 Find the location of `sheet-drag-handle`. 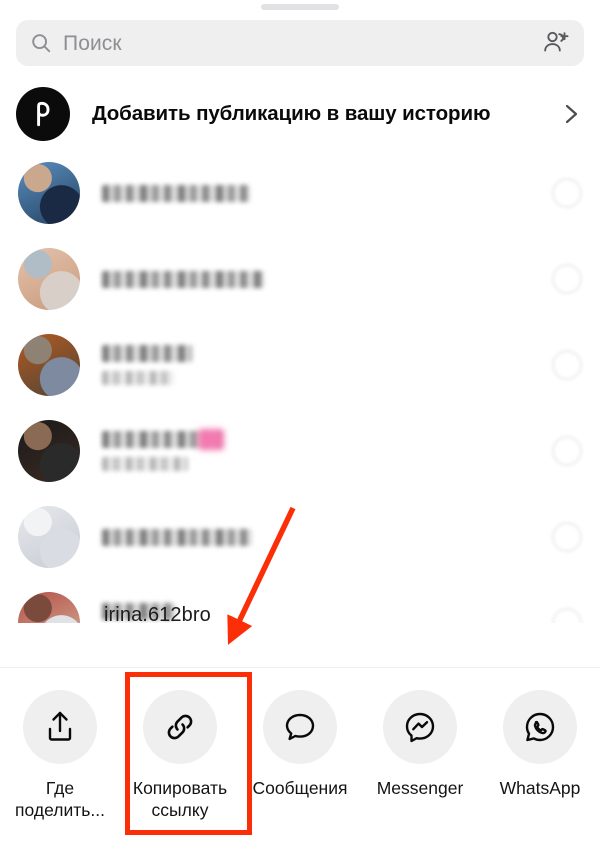

sheet-drag-handle is located at coordinates (300, 7).